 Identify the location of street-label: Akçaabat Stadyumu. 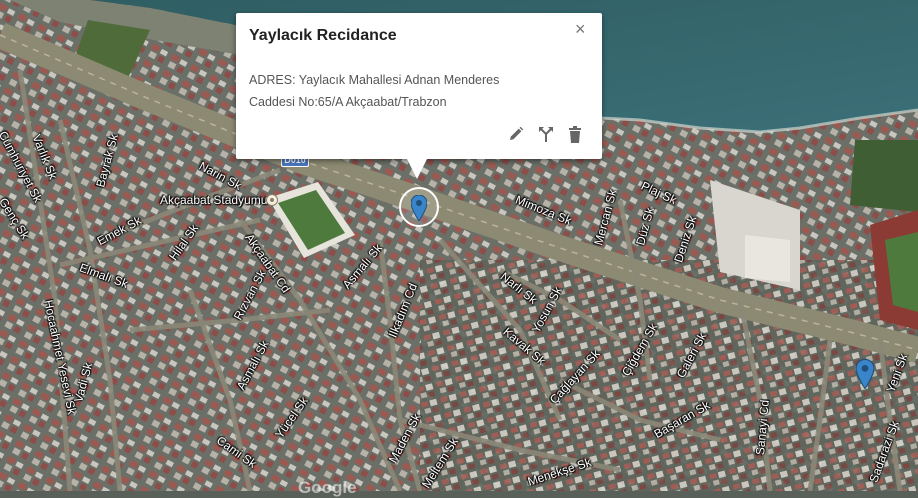
(214, 200).